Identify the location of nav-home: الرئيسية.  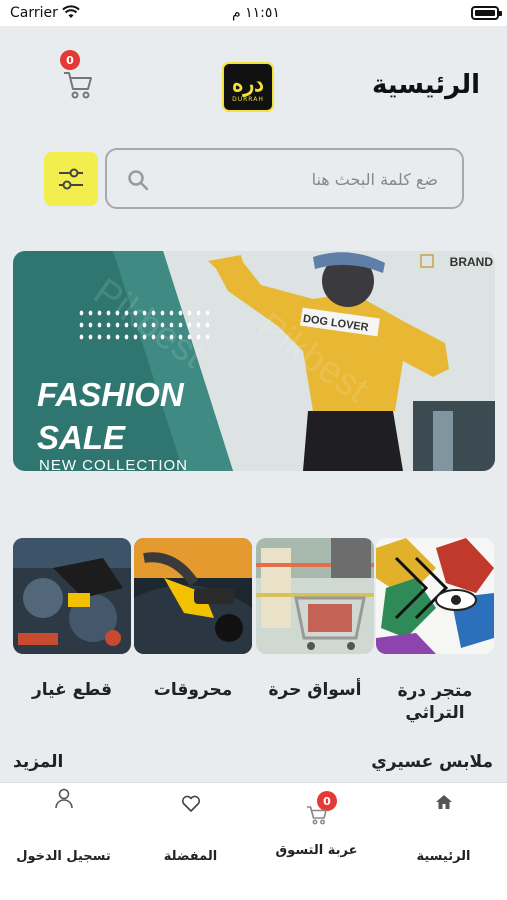
(443, 841).